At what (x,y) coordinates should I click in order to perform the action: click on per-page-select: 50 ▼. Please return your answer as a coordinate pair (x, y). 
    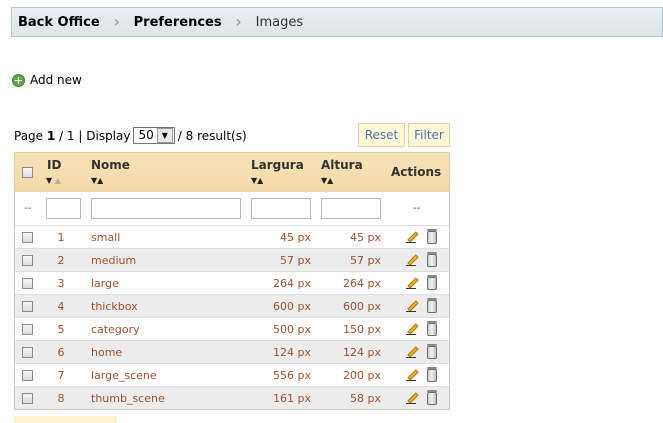
    Looking at the image, I should click on (154, 135).